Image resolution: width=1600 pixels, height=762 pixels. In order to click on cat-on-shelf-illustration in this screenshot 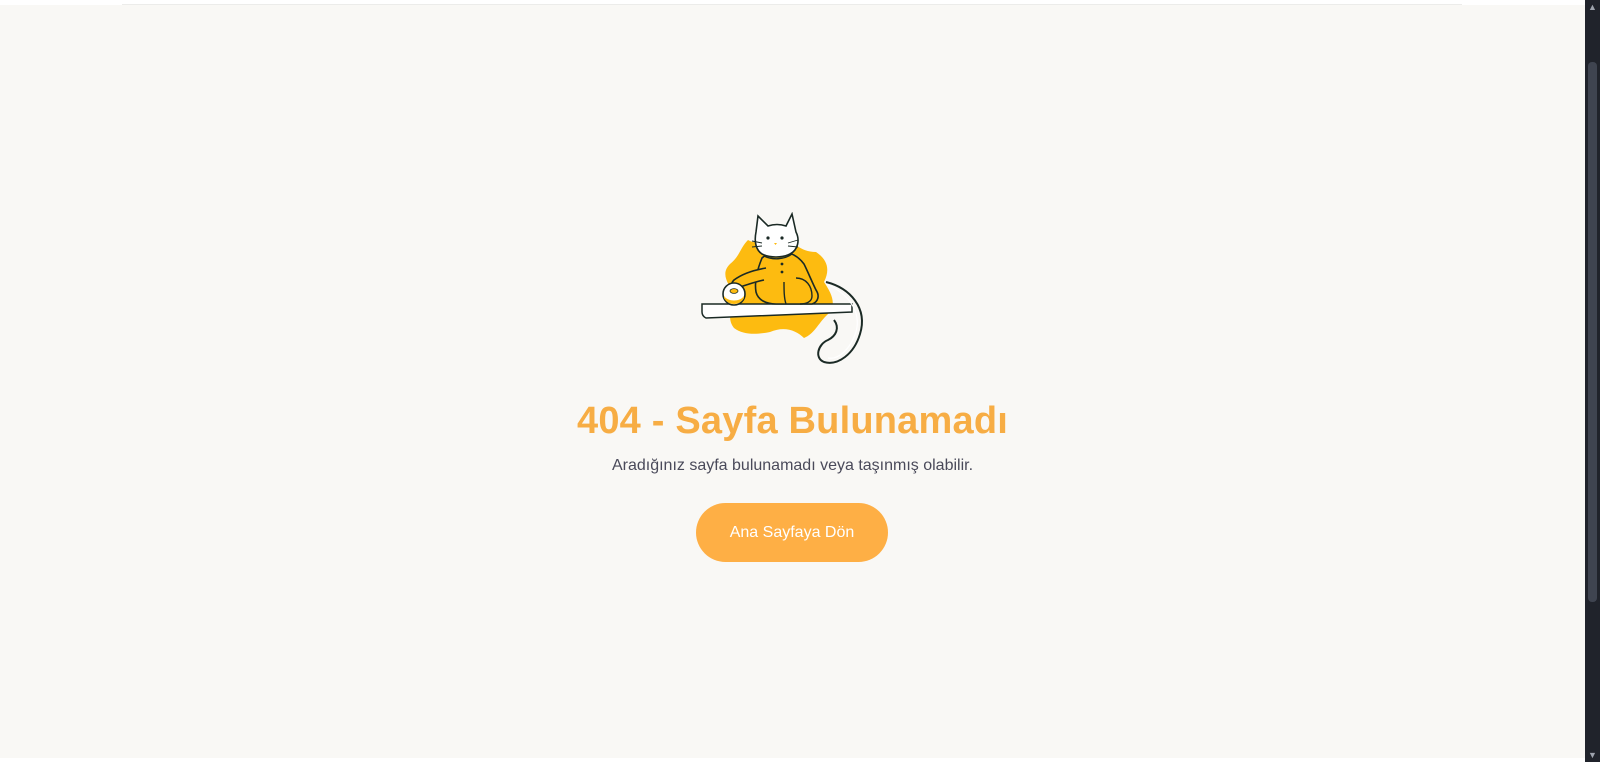, I will do `click(782, 288)`.